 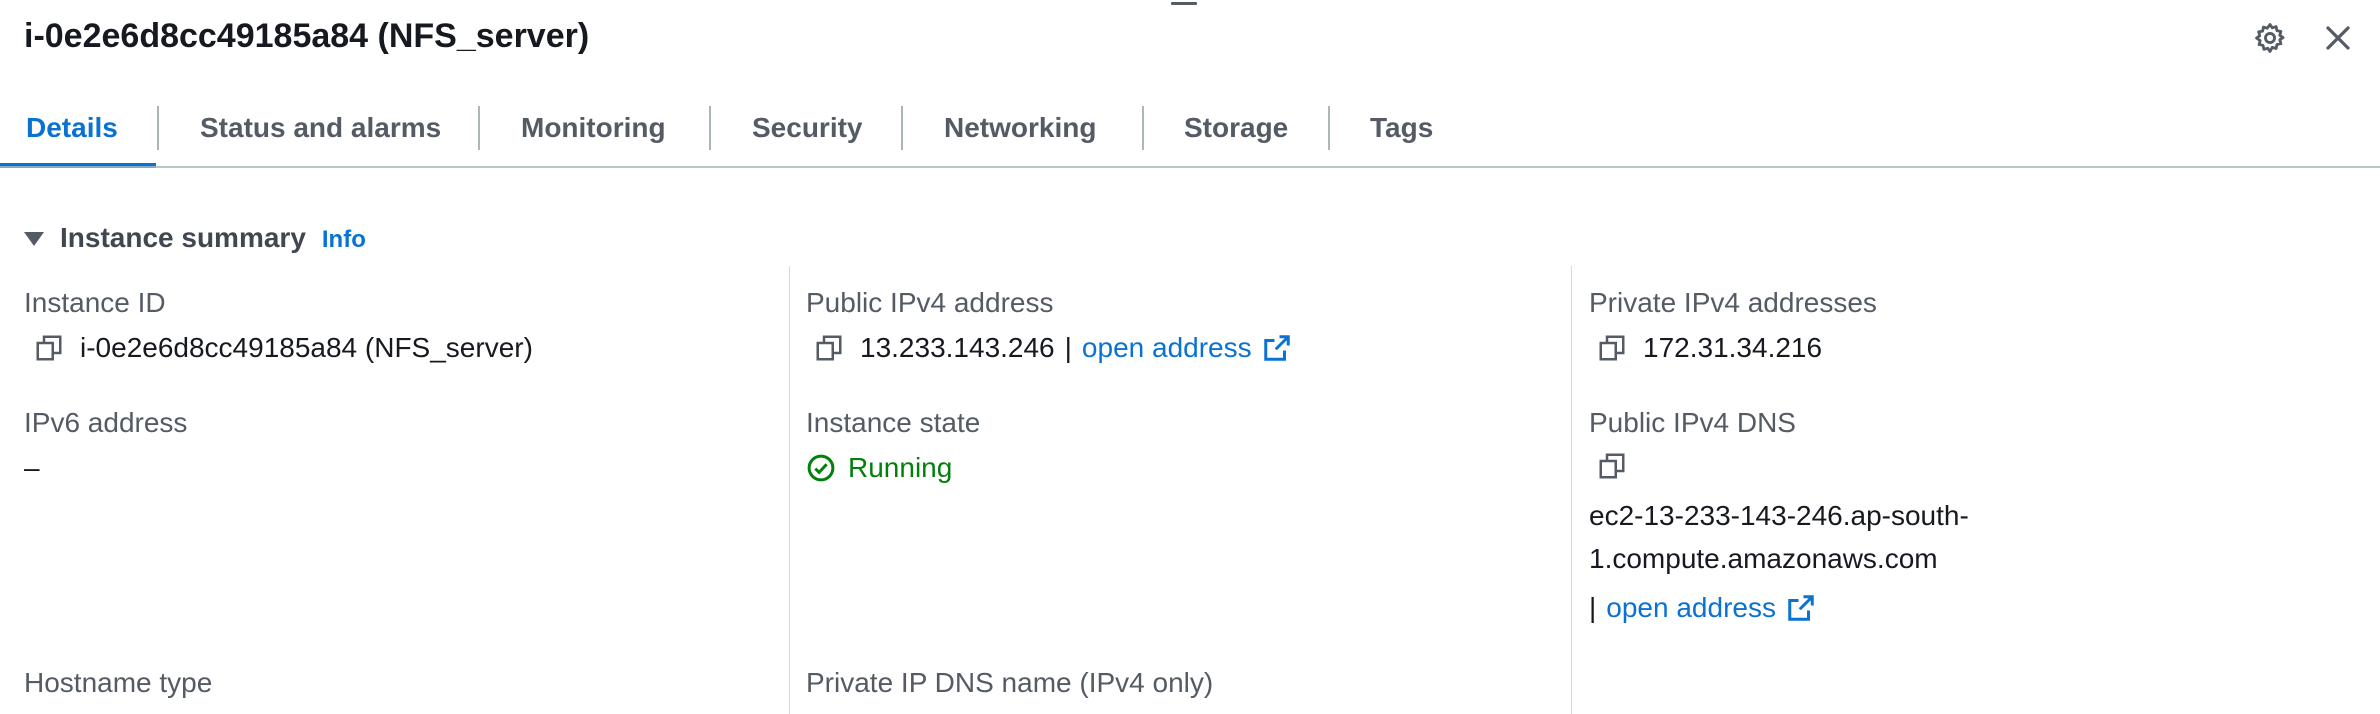 What do you see at coordinates (34, 239) in the screenshot?
I see `caret-down-icon` at bounding box center [34, 239].